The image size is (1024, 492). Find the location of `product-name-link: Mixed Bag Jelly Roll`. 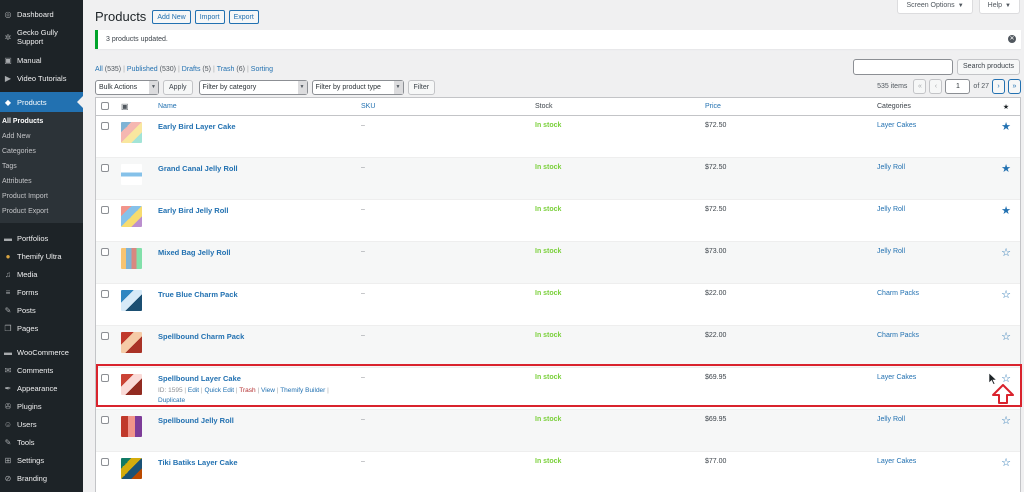

product-name-link: Mixed Bag Jelly Roll is located at coordinates (194, 252).